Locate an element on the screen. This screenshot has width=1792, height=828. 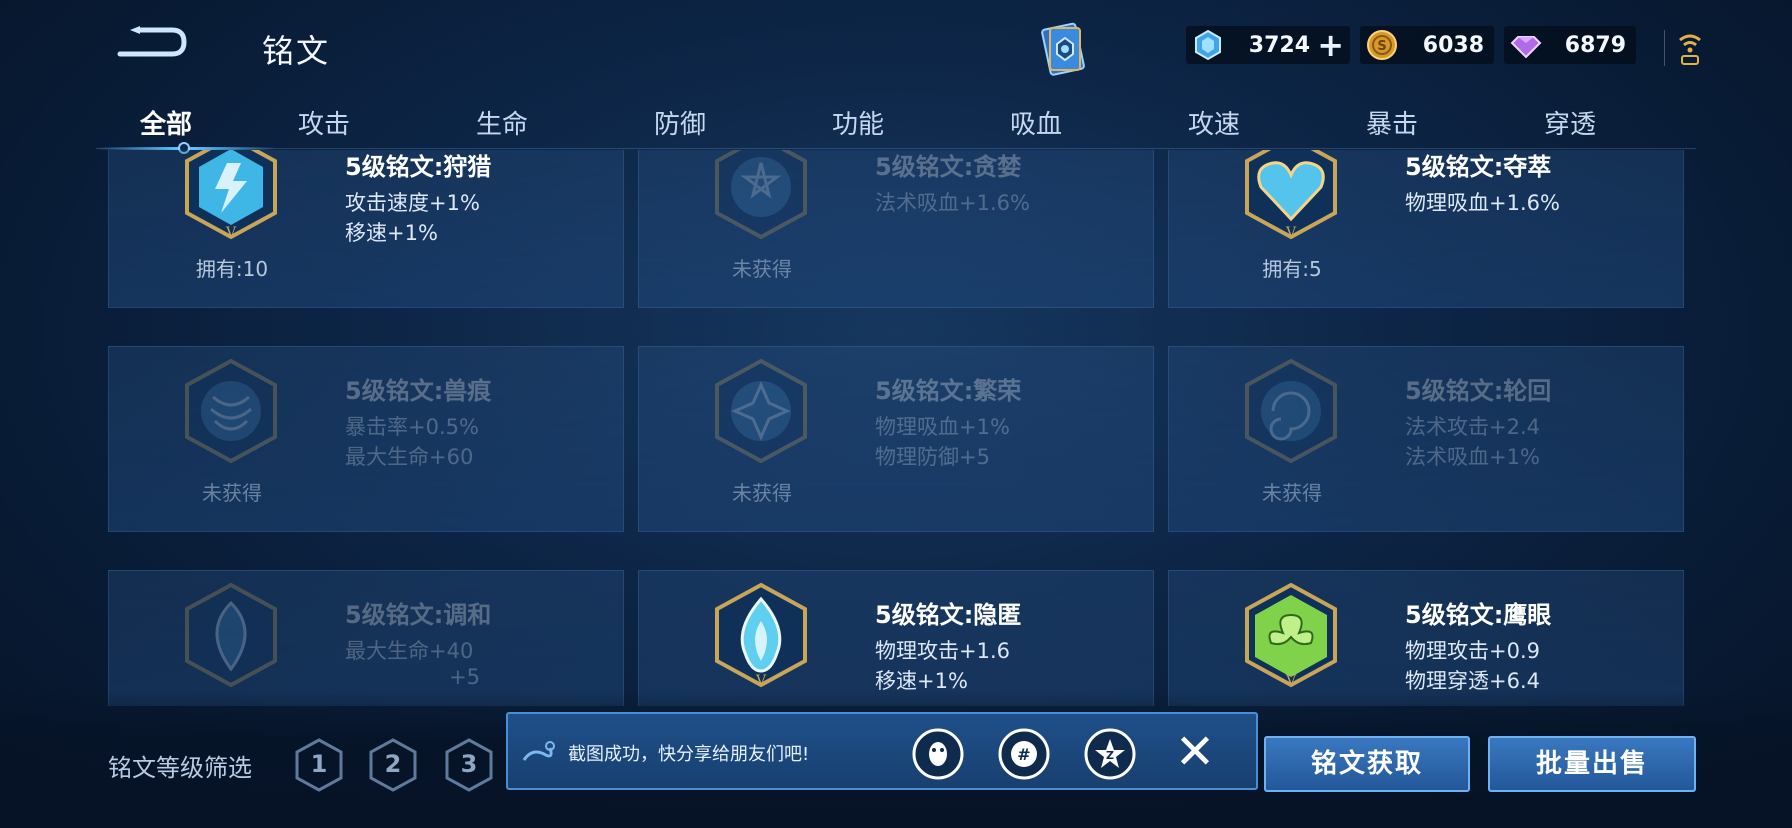
back-arrow-icon is located at coordinates (152, 41).